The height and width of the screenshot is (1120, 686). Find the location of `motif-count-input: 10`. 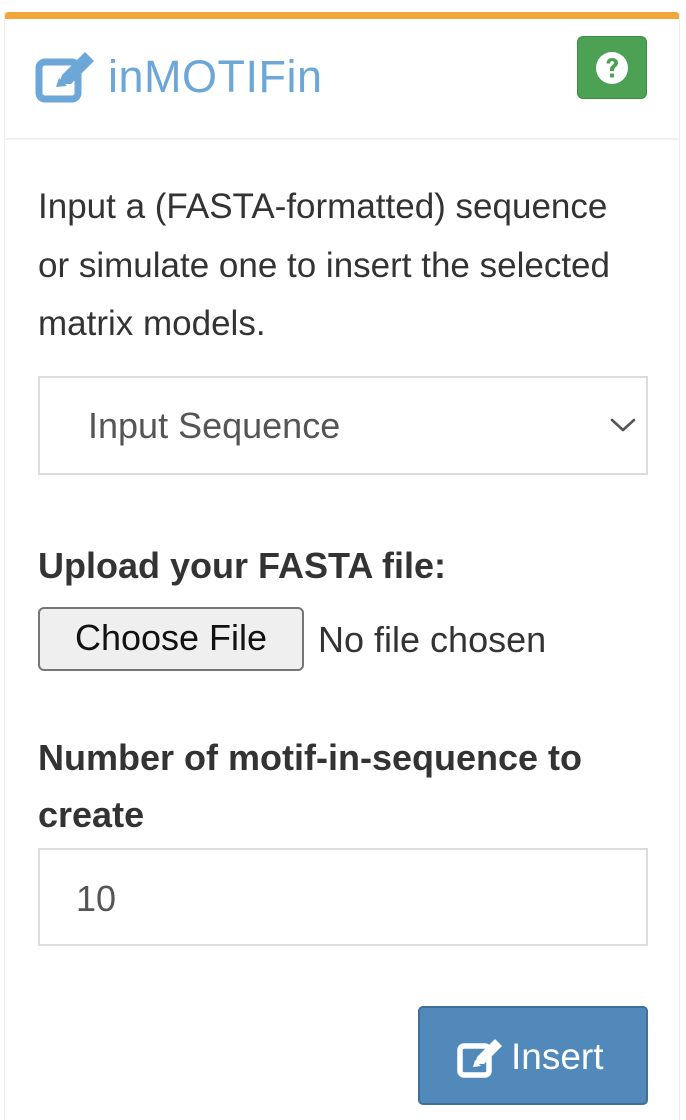

motif-count-input: 10 is located at coordinates (343, 897).